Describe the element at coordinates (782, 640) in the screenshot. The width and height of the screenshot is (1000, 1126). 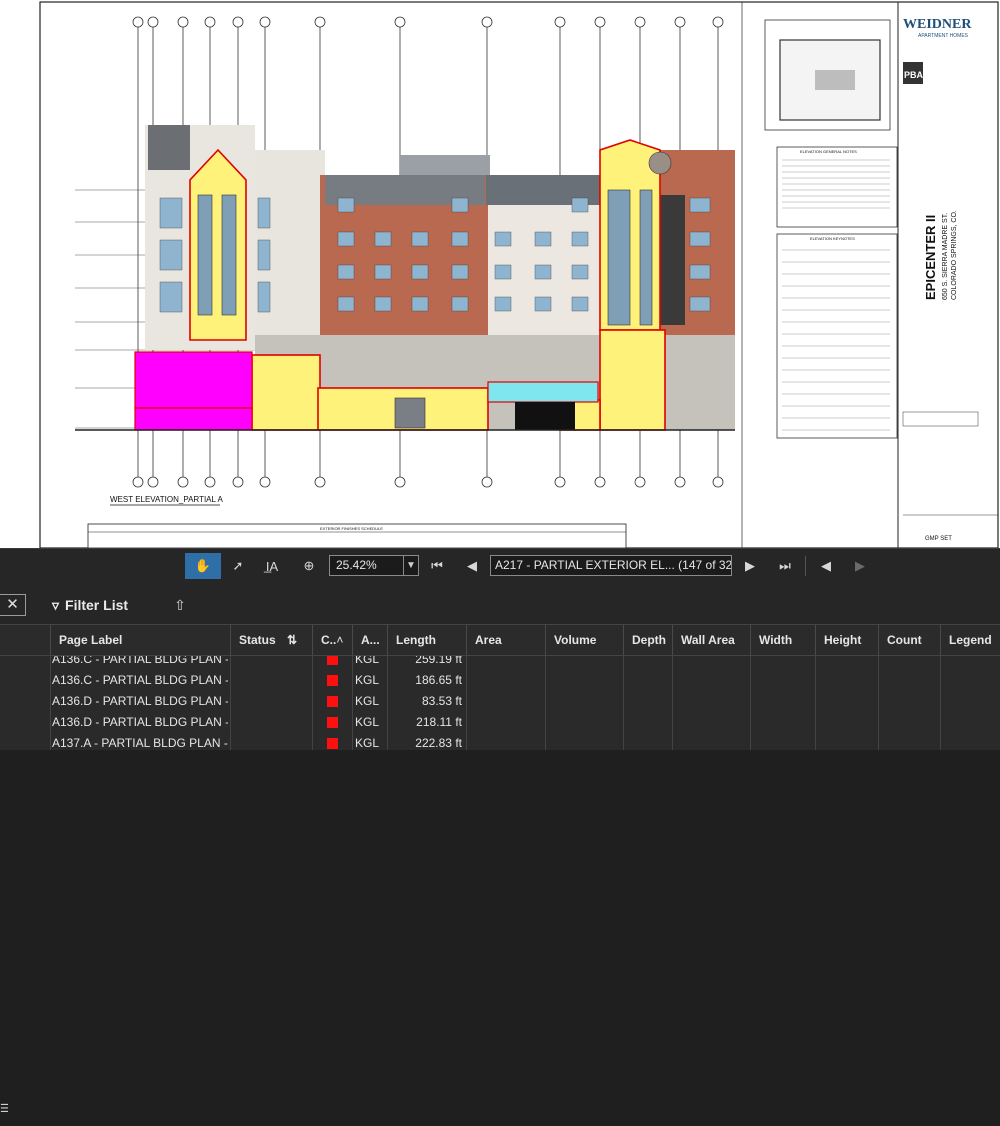
I see `column-header-width: Width` at that location.